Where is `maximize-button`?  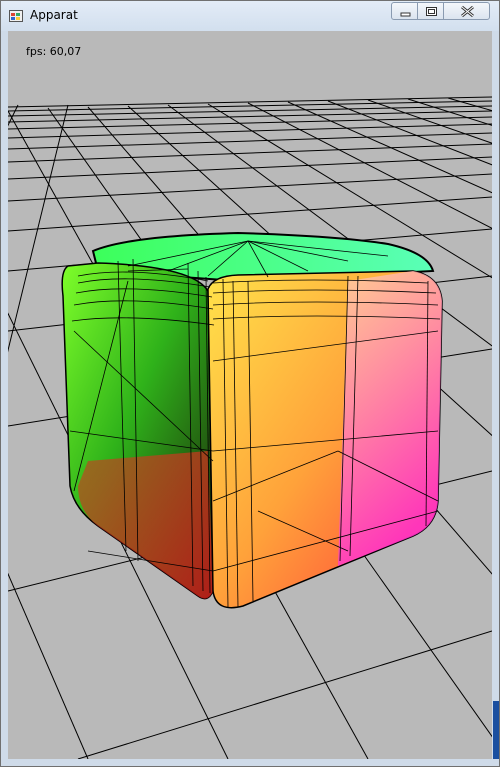 maximize-button is located at coordinates (430, 11).